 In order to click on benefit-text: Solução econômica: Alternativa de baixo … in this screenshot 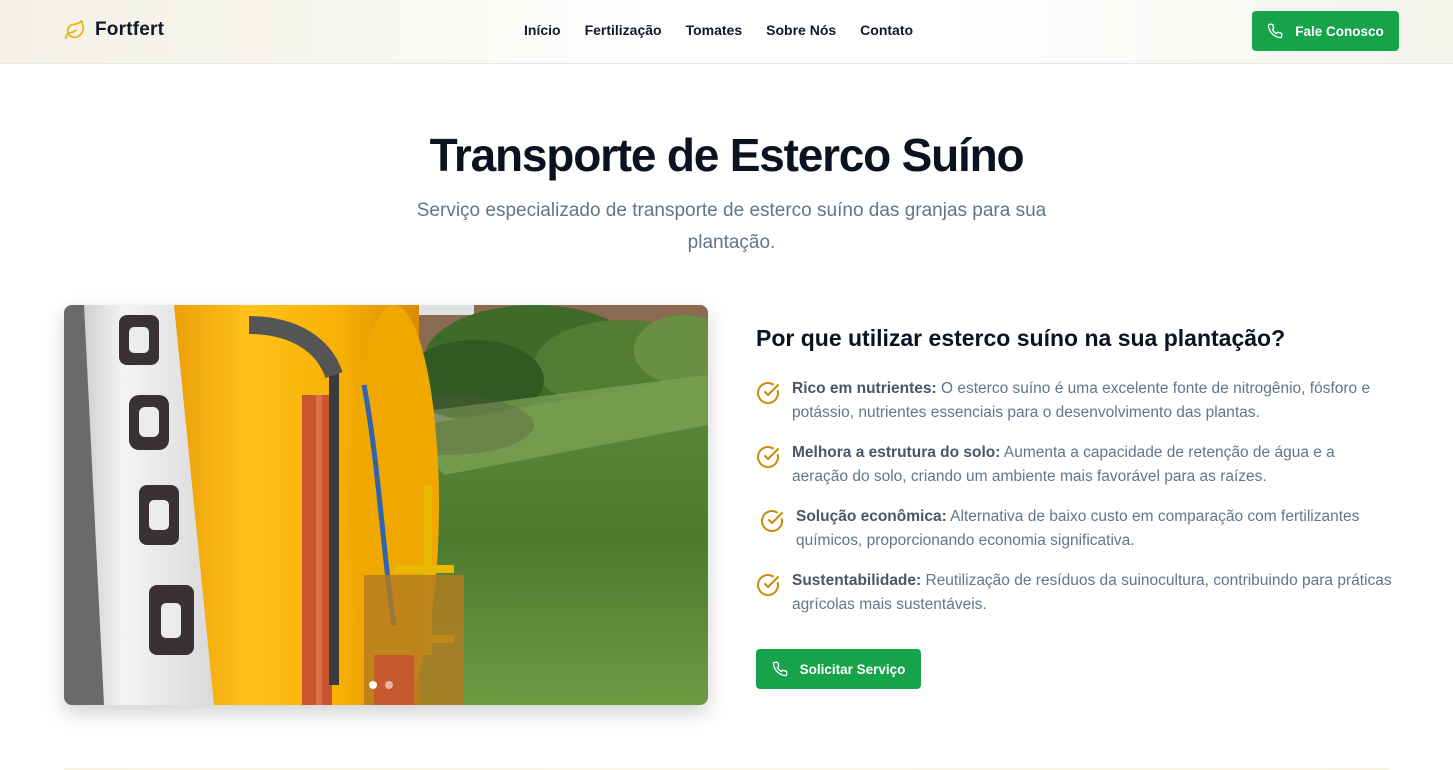, I will do `click(1094, 529)`.